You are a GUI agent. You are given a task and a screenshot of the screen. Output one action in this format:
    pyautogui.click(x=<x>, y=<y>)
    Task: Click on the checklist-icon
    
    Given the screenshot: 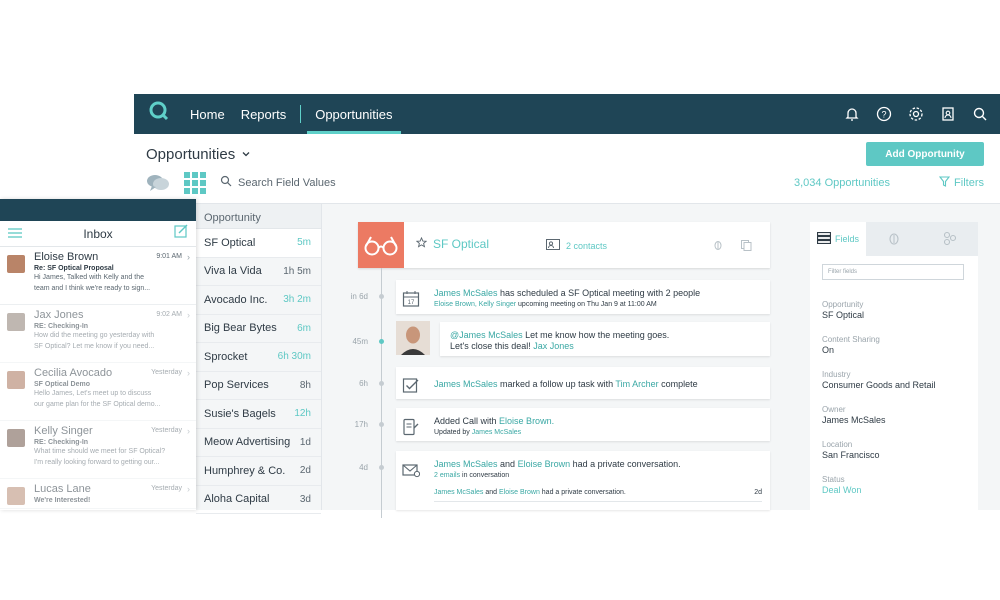 What is the action you would take?
    pyautogui.click(x=411, y=386)
    